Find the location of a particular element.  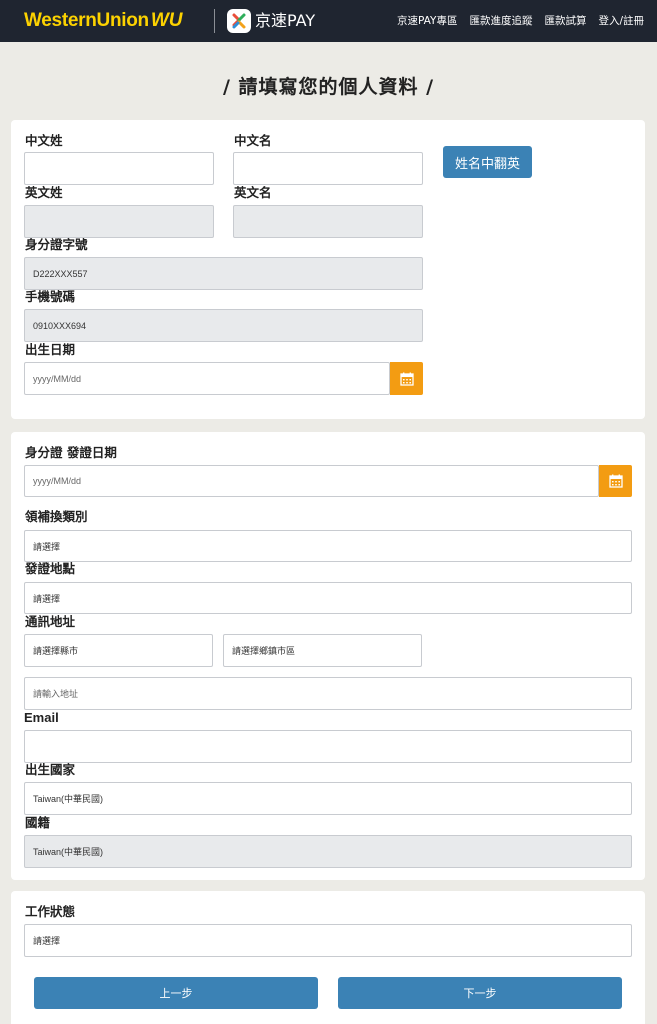

id-issue-date-input is located at coordinates (311, 481).